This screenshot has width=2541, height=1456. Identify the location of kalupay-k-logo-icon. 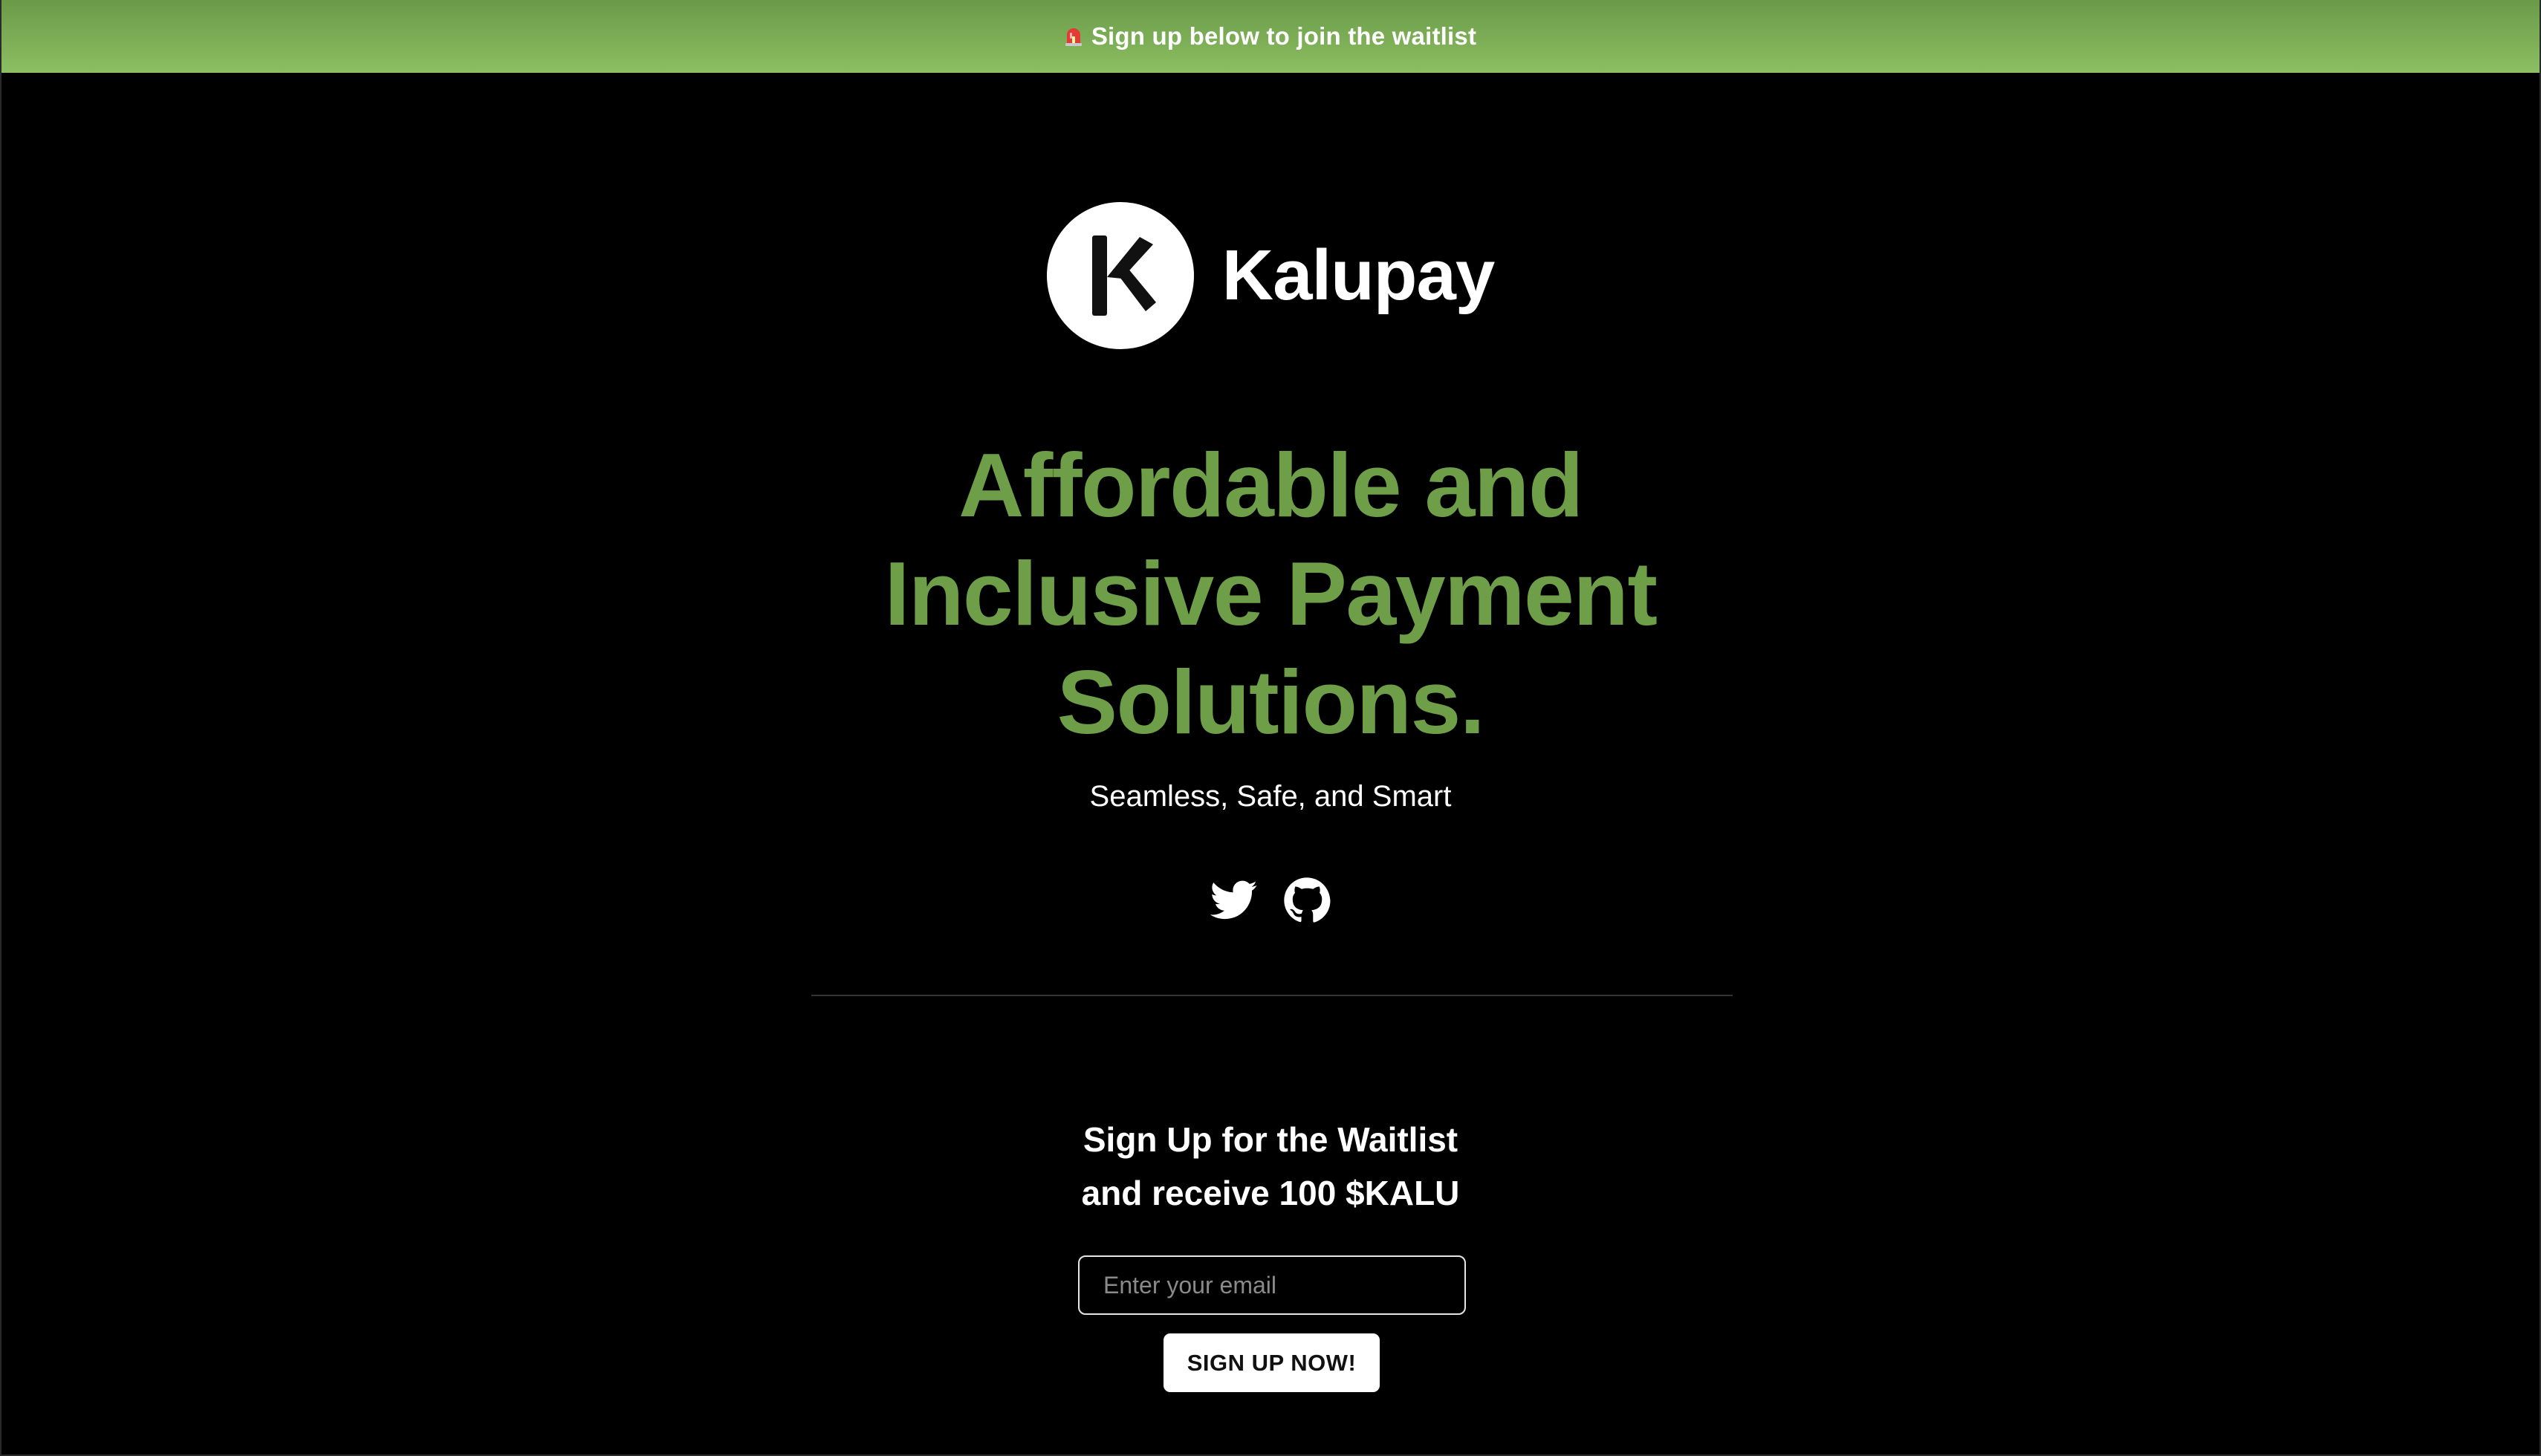
(1120, 276).